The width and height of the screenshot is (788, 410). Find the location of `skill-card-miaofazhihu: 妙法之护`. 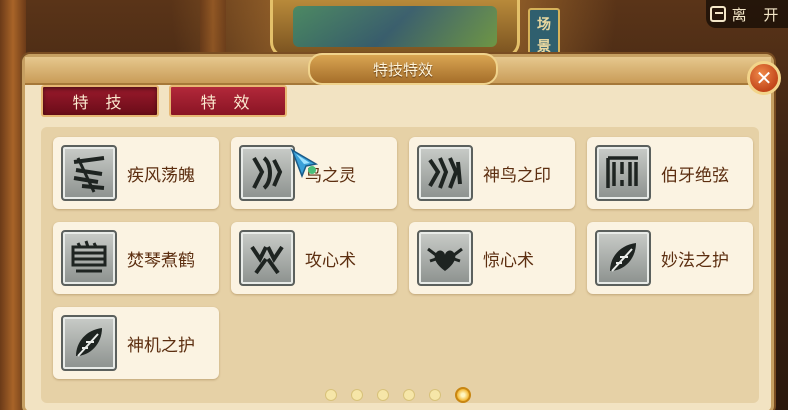

skill-card-miaofazhihu: 妙法之护 is located at coordinates (670, 258).